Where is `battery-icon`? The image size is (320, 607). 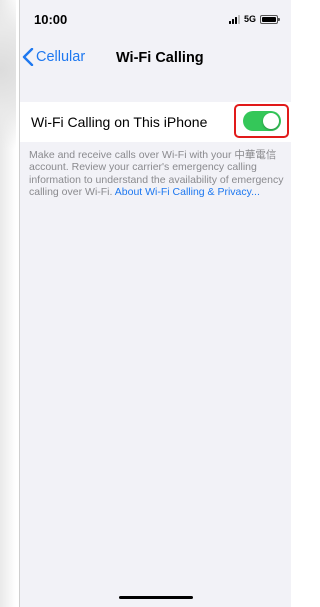
battery-icon is located at coordinates (270, 19).